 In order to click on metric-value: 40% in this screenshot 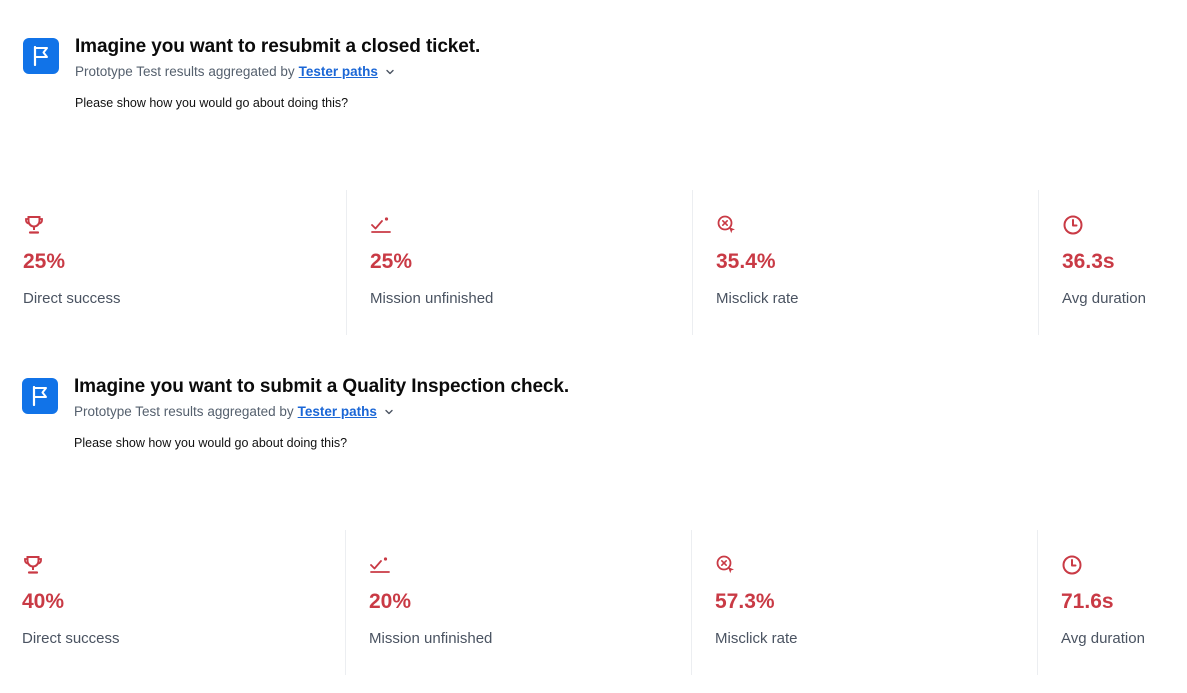, I will do `click(43, 601)`.